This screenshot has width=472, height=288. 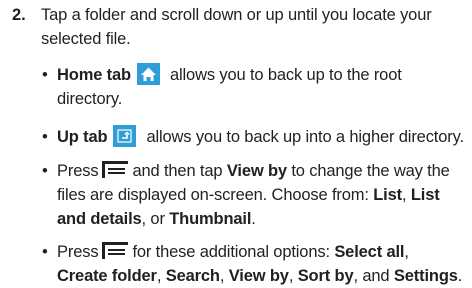 What do you see at coordinates (258, 276) in the screenshot?
I see `option-view-by: View by` at bounding box center [258, 276].